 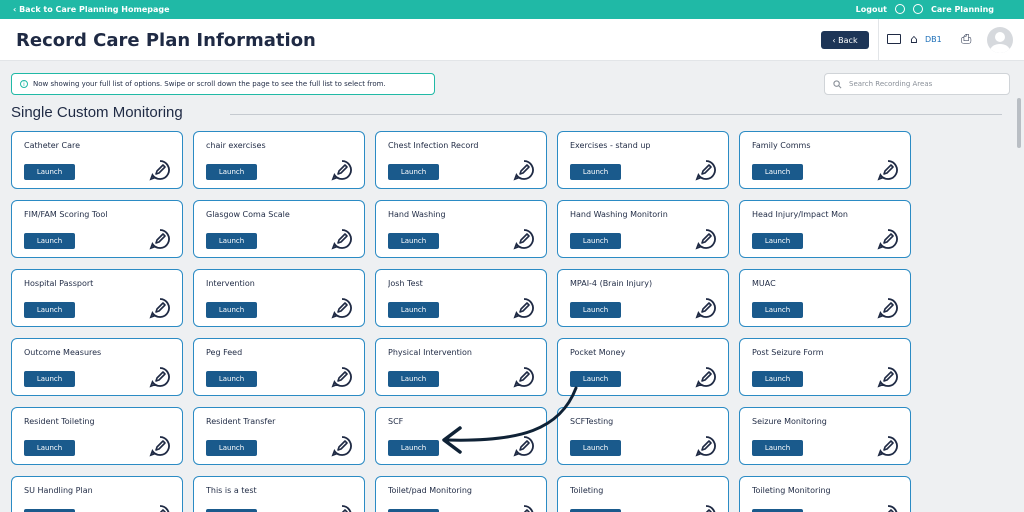 I want to click on recording-area-card: Head Injury/Impact Mon Launch, so click(x=825, y=229).